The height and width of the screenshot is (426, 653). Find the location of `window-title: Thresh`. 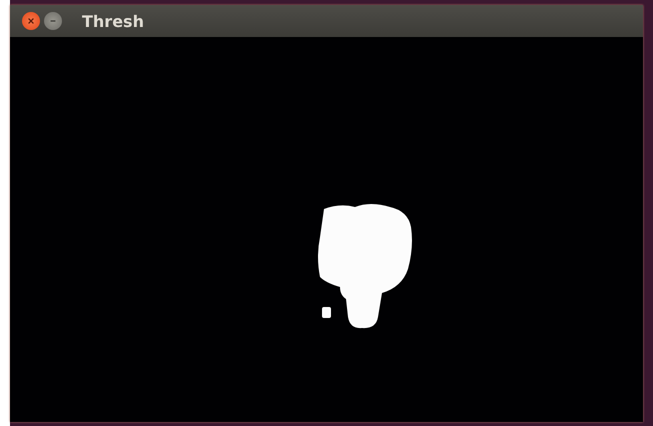

window-title: Thresh is located at coordinates (113, 21).